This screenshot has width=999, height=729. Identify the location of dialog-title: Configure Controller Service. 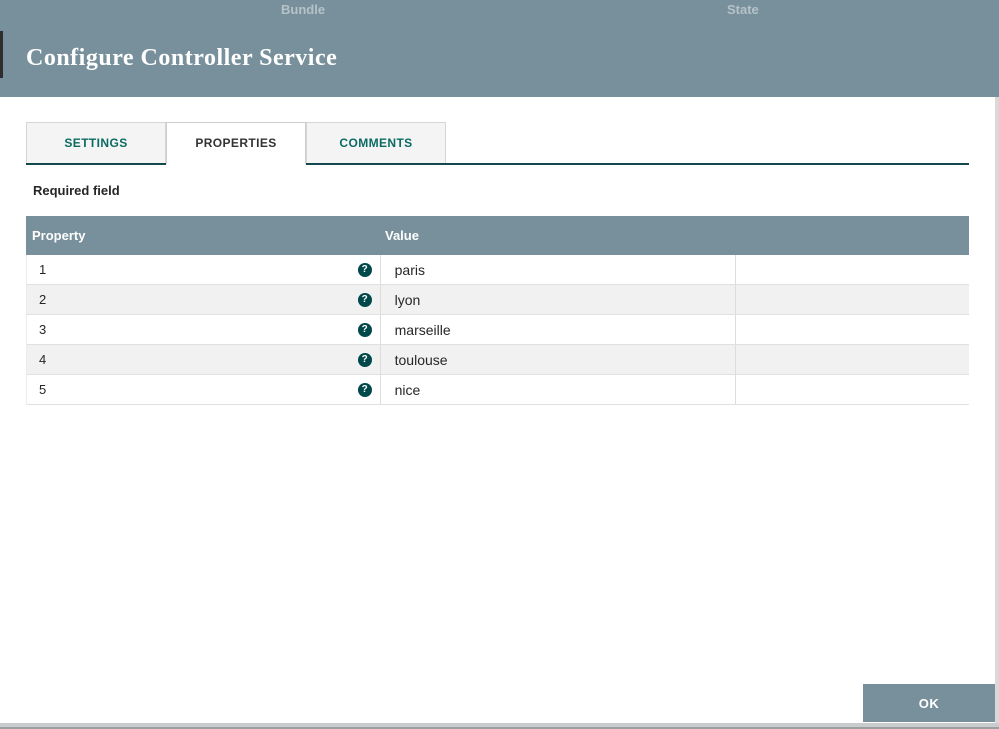
(182, 58).